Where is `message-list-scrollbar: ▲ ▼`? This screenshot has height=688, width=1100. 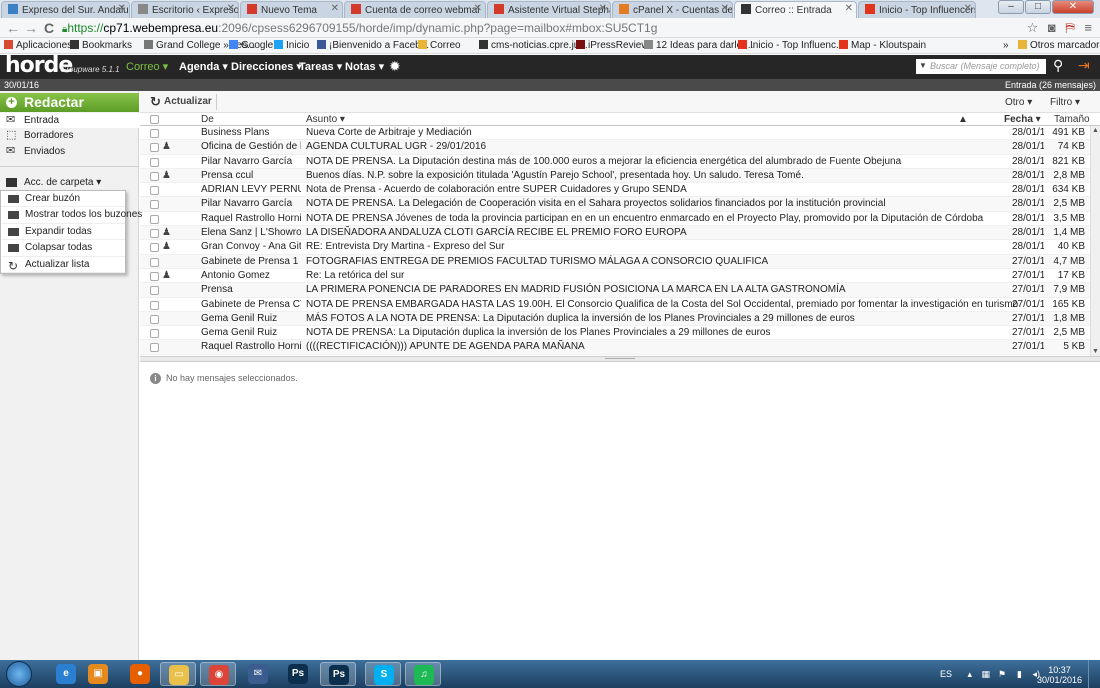 message-list-scrollbar: ▲ ▼ is located at coordinates (1095, 241).